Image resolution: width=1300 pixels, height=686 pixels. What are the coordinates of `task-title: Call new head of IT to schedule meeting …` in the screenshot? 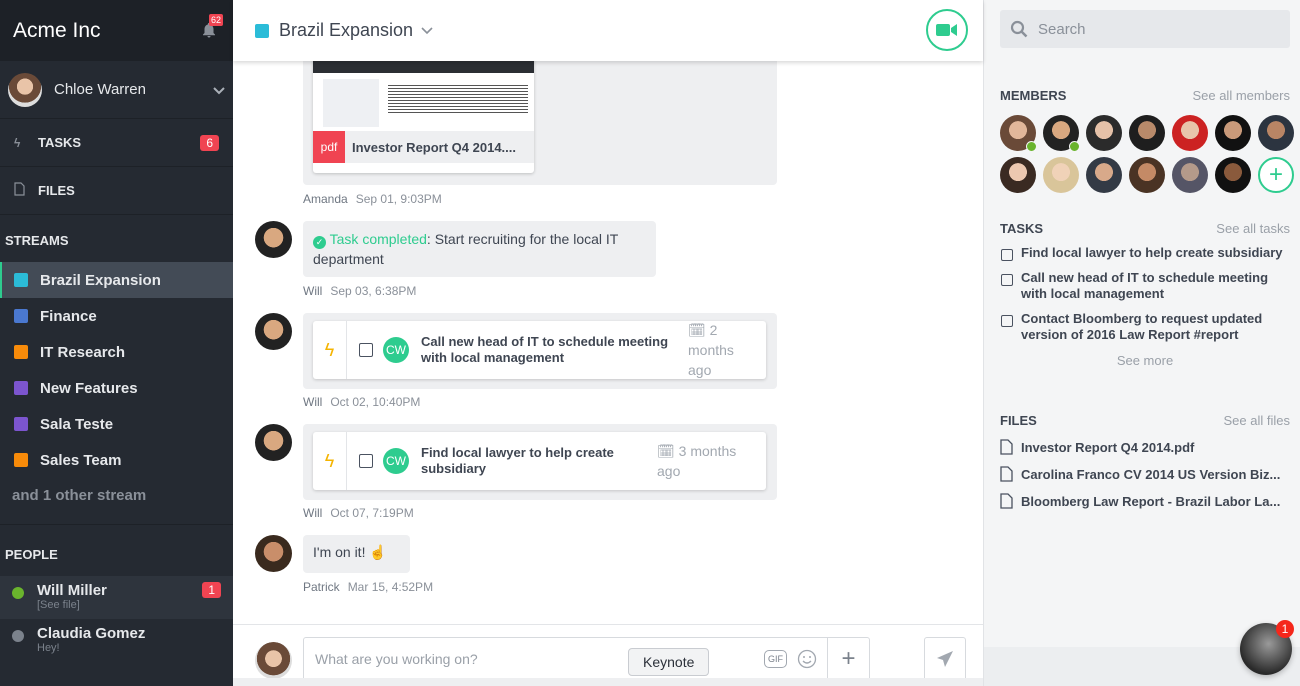 It's located at (548, 350).